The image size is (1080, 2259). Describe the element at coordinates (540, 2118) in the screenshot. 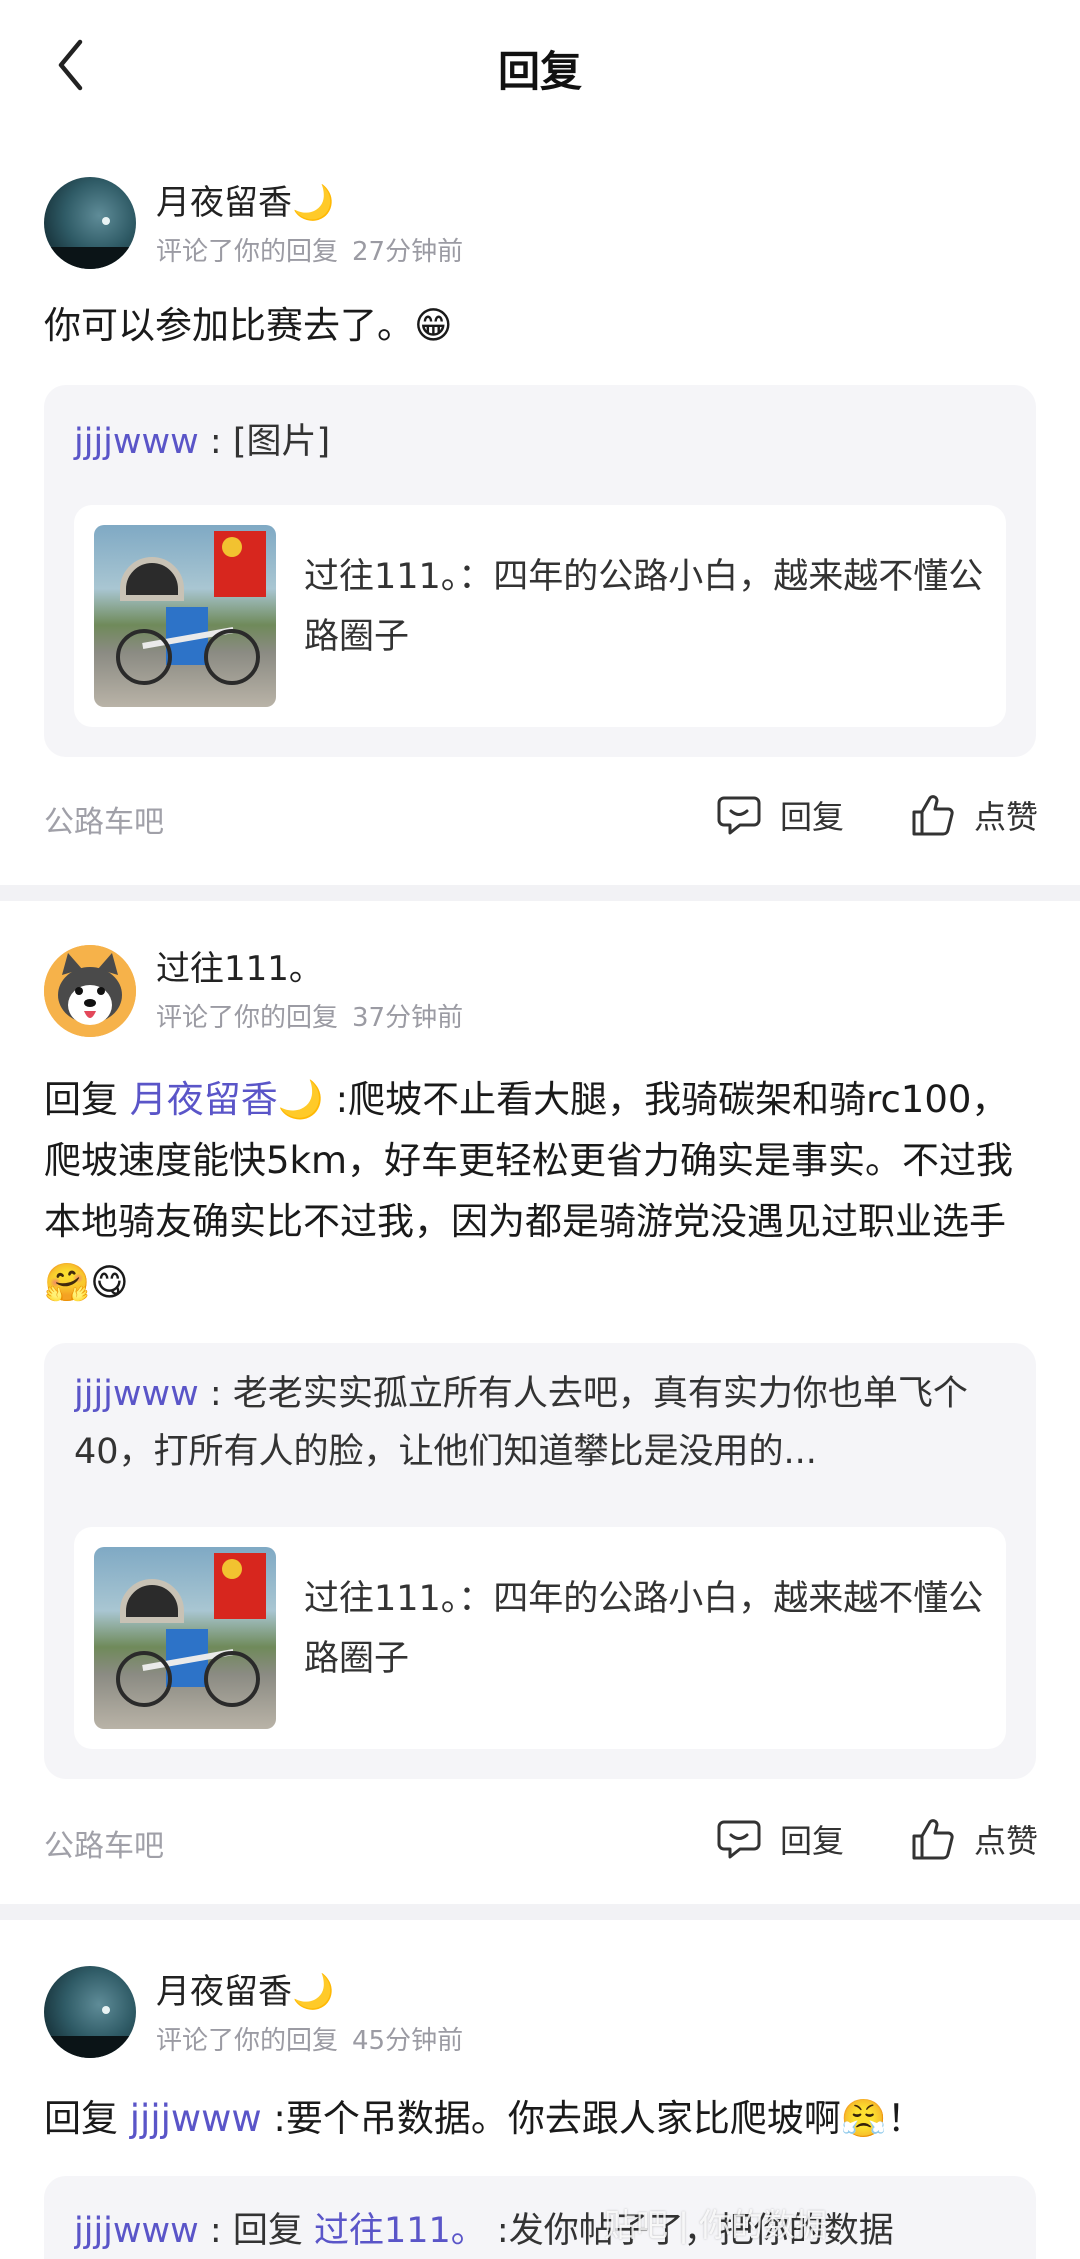

I see `comment-text: 回复 jjjjwww :要个吊数据。你去跟人家比爬坡啊😤！` at that location.